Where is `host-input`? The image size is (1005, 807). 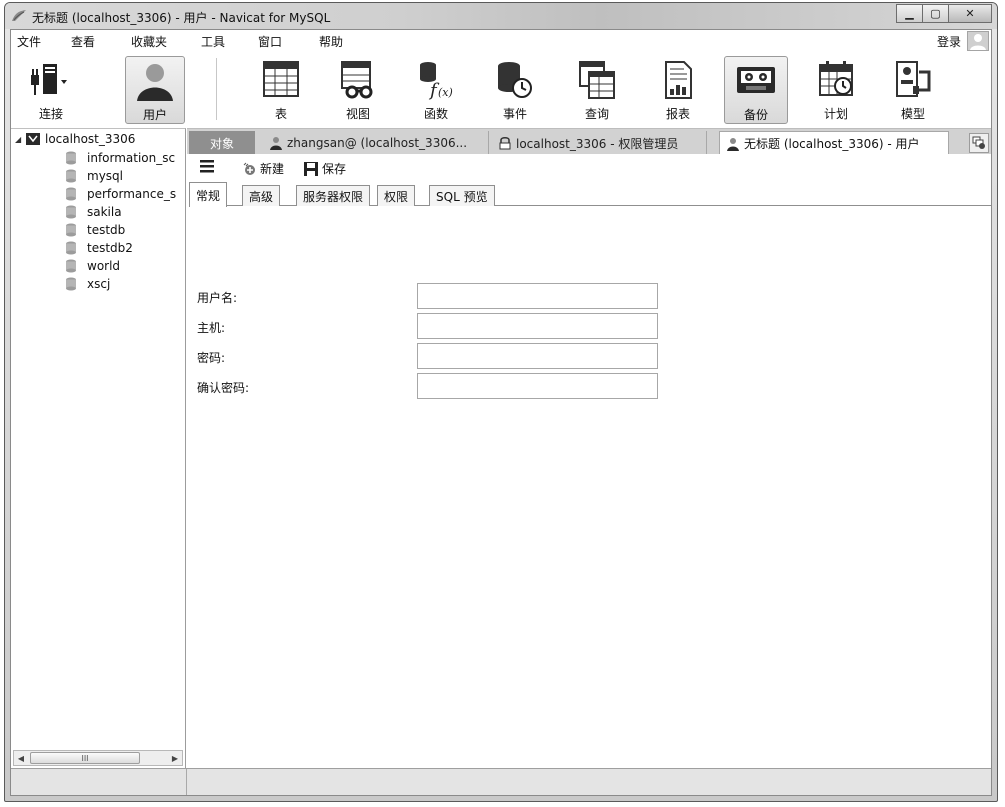
host-input is located at coordinates (537, 326).